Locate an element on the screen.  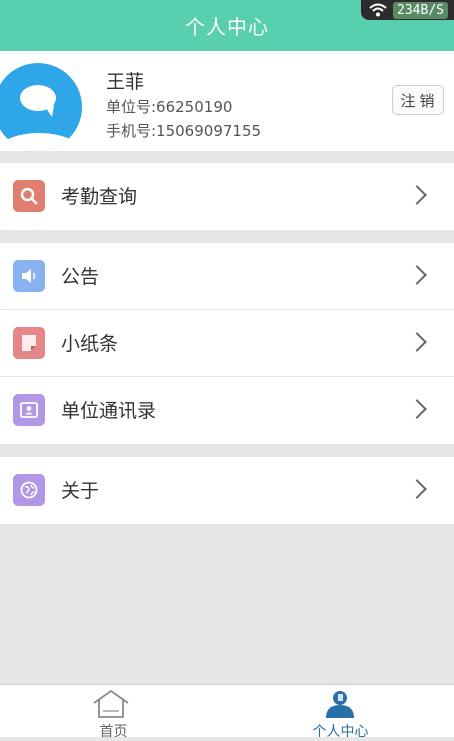
tab-profile-label: 个人中心 is located at coordinates (340, 732).